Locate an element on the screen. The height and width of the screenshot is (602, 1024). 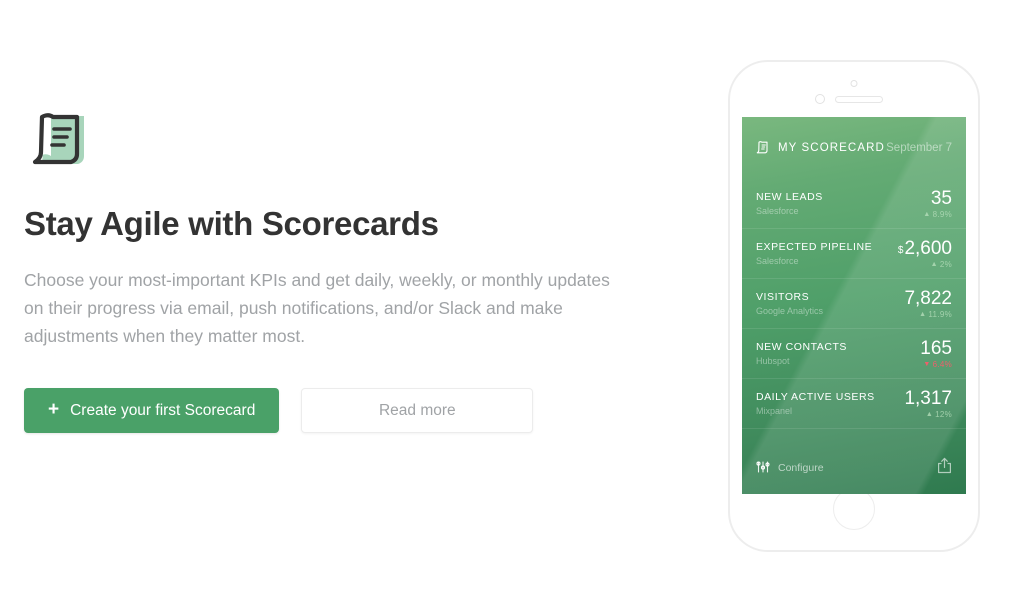
metric-value-number: 7,822 is located at coordinates (928, 298).